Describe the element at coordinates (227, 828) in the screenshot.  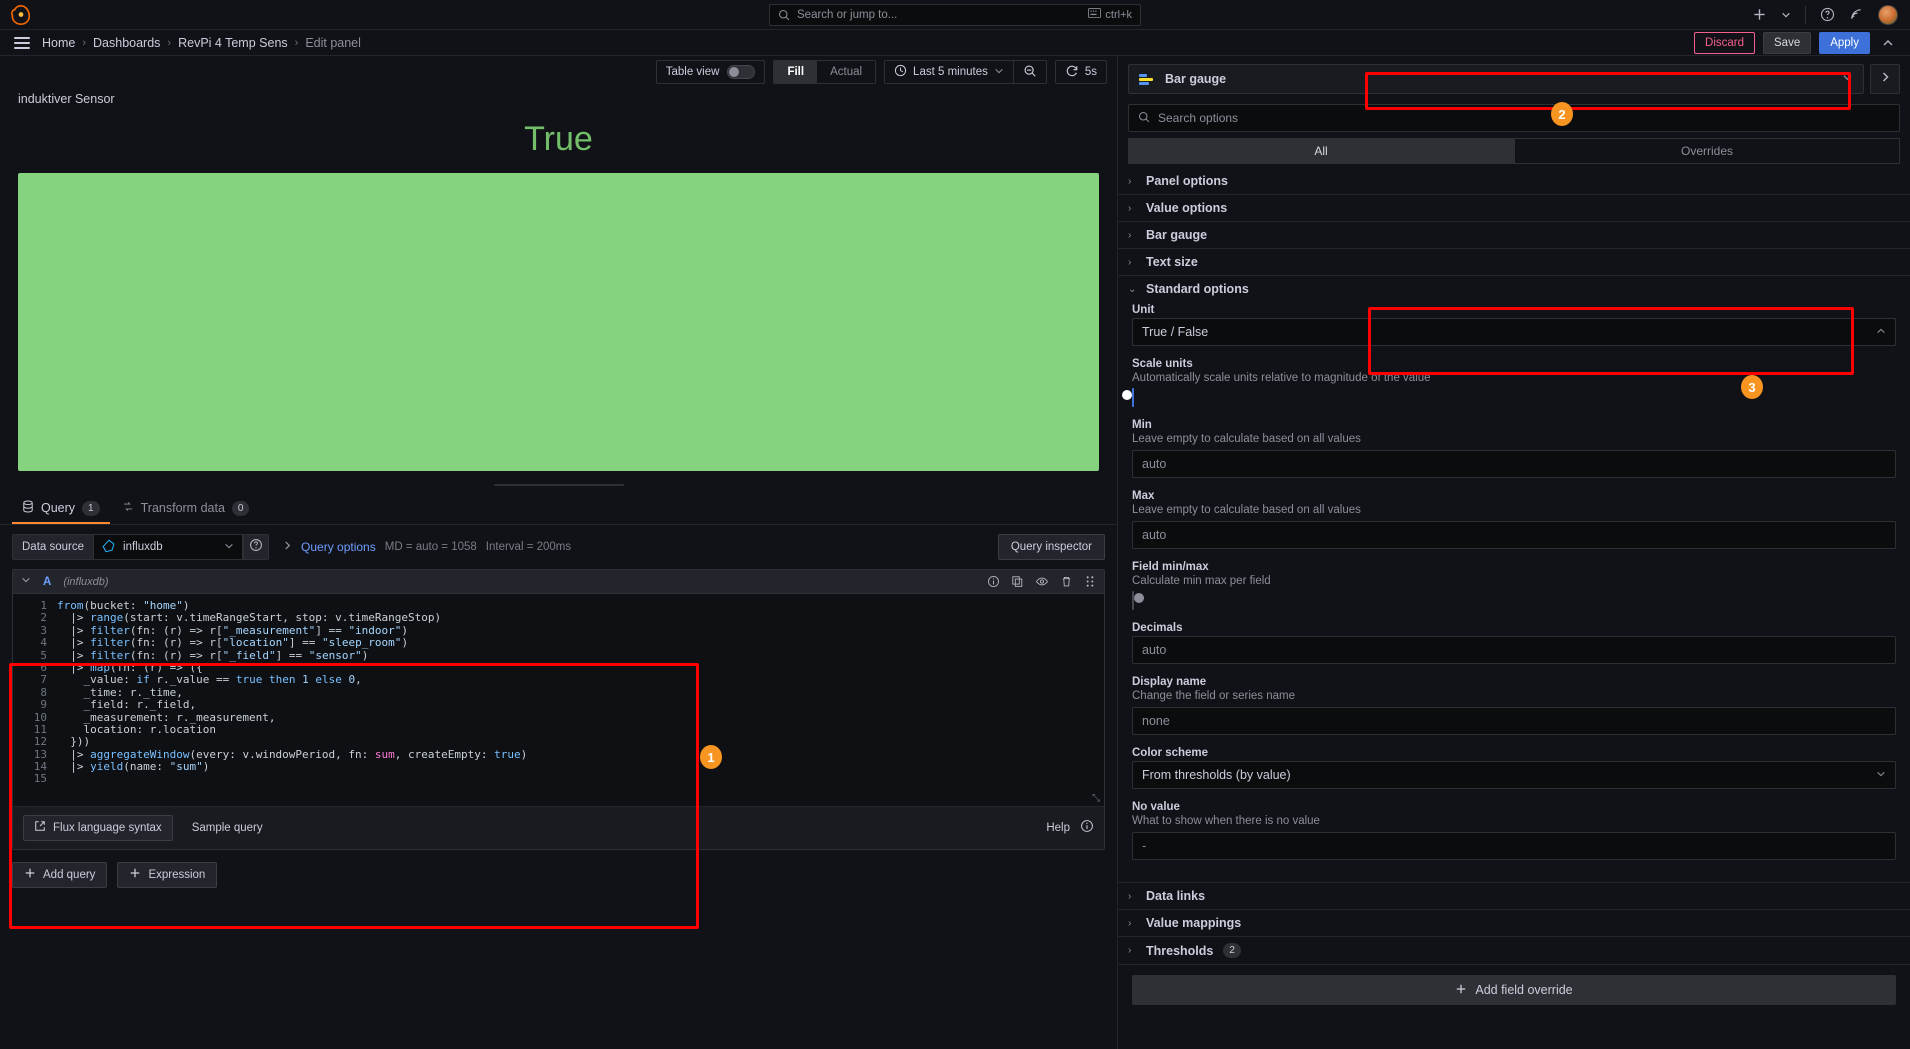
I see `sample-query-button: Sample query` at that location.